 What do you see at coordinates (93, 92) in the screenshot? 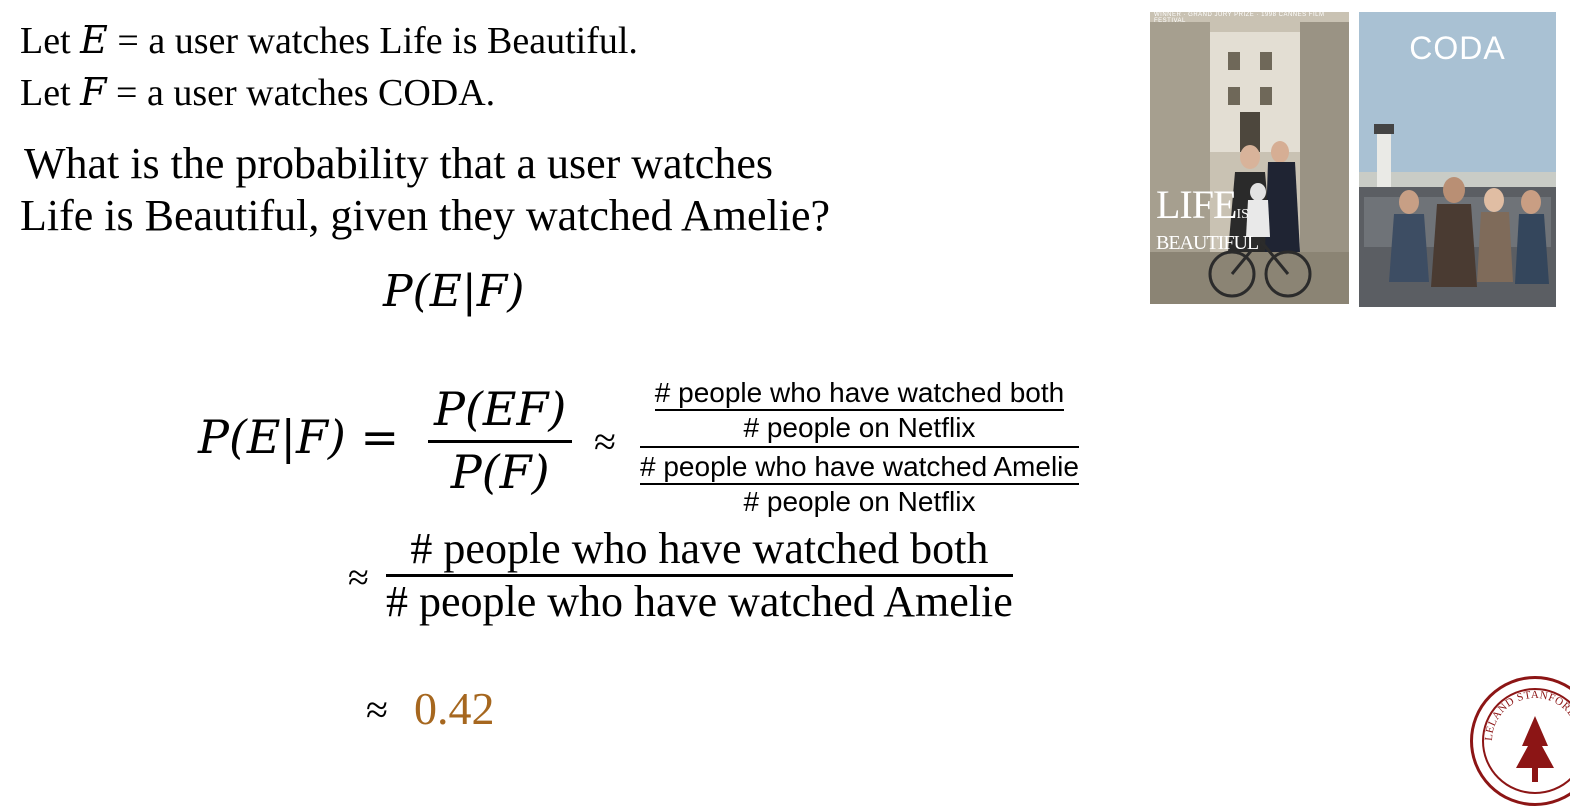
I see `variable-f: F` at bounding box center [93, 92].